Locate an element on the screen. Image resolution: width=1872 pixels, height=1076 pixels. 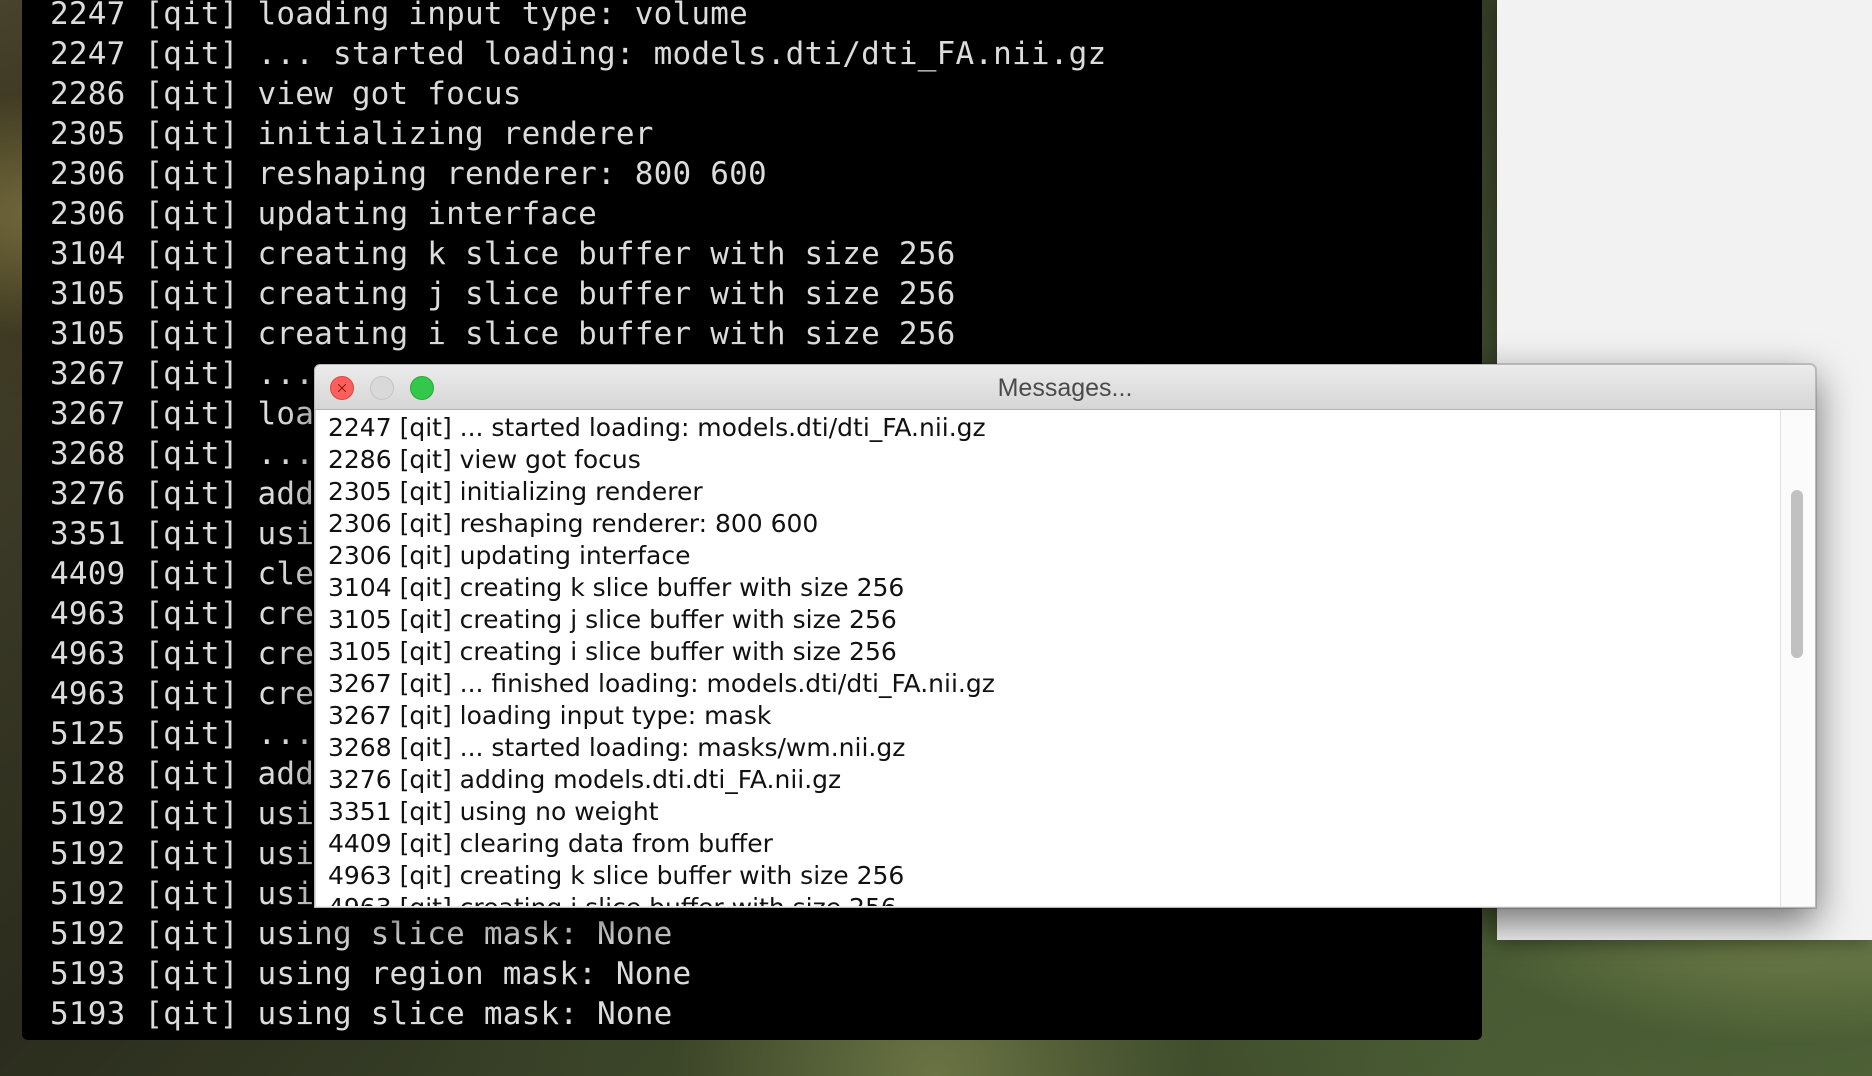
message-line: 4409 [qit] clearing data from buffer is located at coordinates (550, 843).